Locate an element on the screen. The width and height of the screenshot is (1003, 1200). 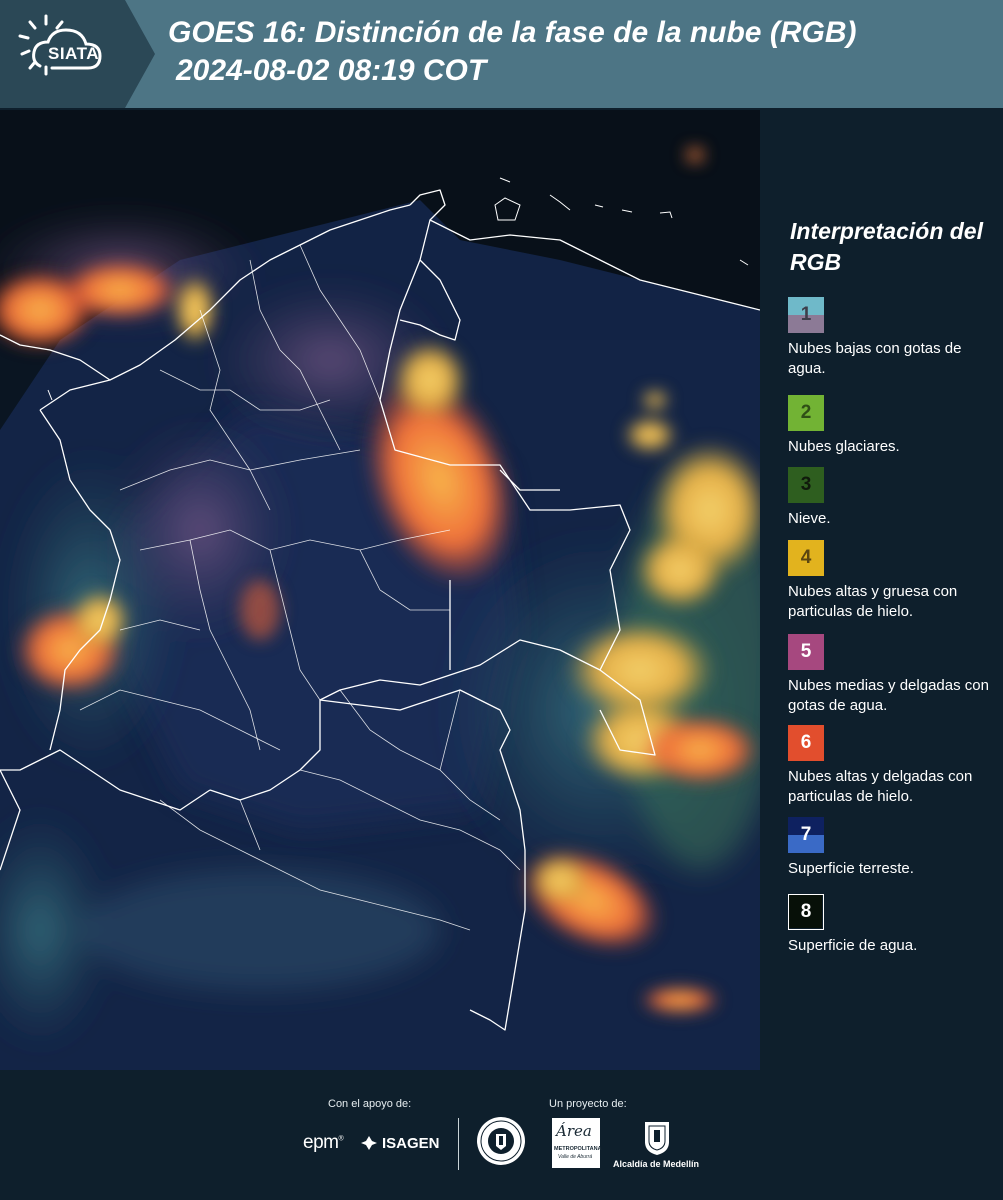
legend-swatch-3: 3 is located at coordinates (806, 485).